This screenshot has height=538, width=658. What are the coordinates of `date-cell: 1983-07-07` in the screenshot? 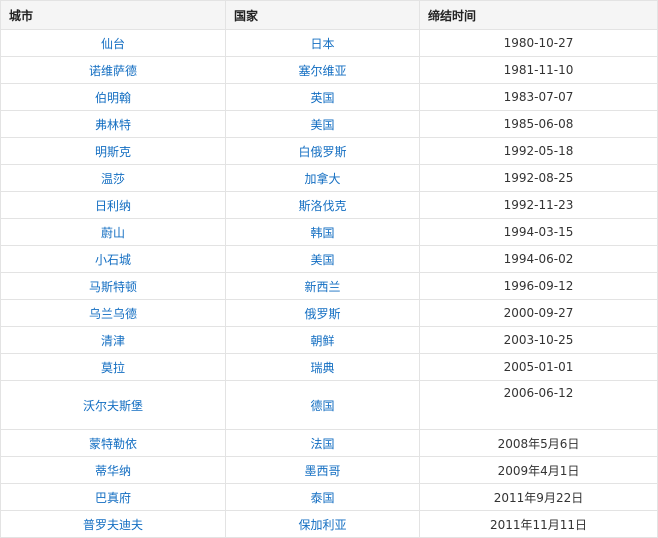 It's located at (538, 97).